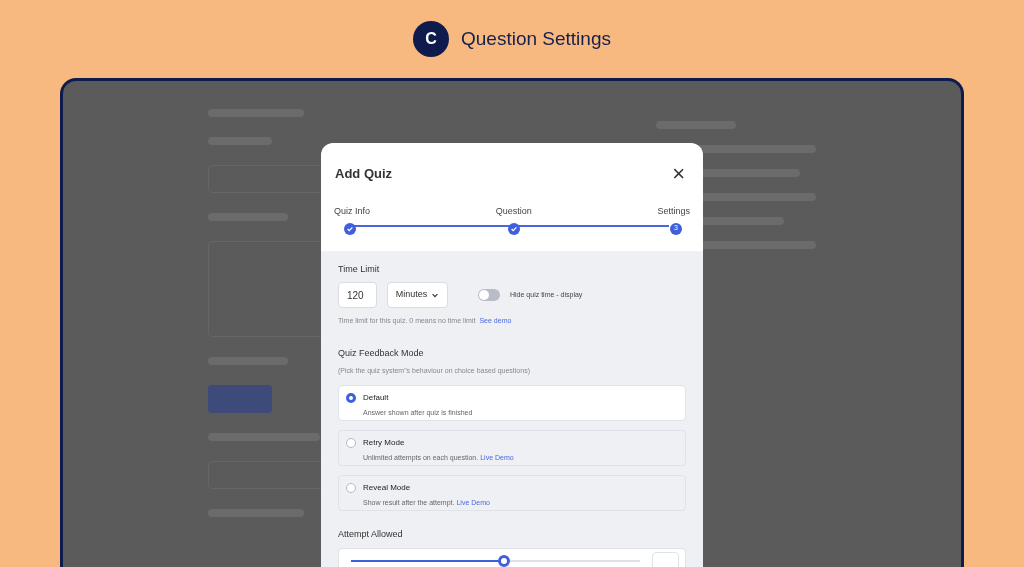 This screenshot has width=1024, height=567. I want to click on time-input: 120, so click(357, 295).